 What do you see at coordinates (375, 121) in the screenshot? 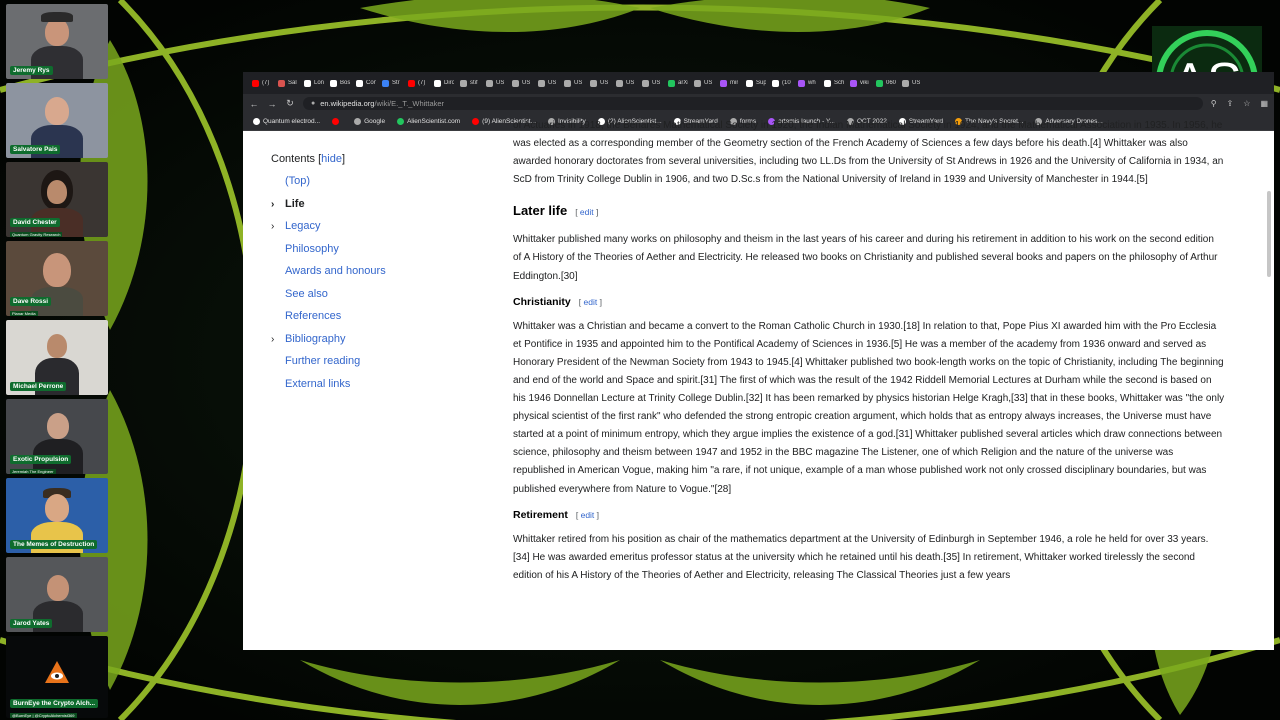
I see `bookmark-label: Google` at bounding box center [375, 121].